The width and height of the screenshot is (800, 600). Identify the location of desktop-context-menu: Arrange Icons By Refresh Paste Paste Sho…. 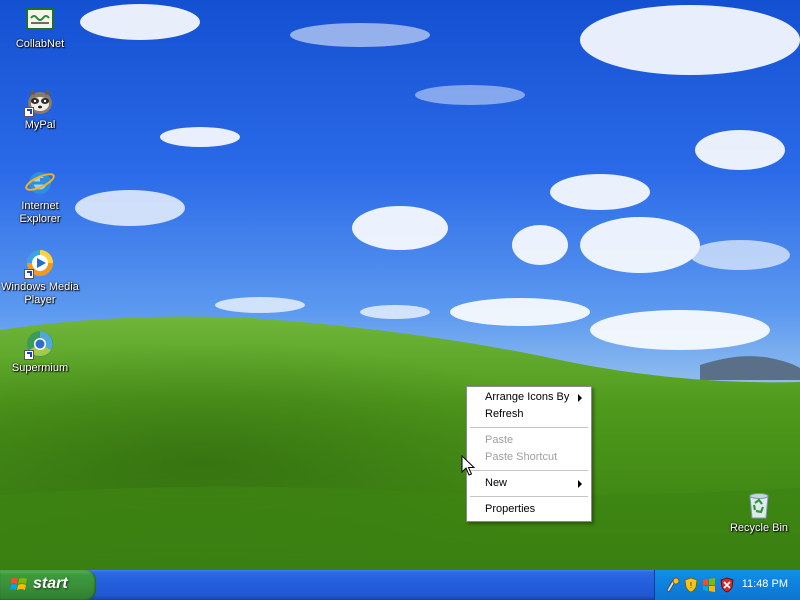
(529, 454).